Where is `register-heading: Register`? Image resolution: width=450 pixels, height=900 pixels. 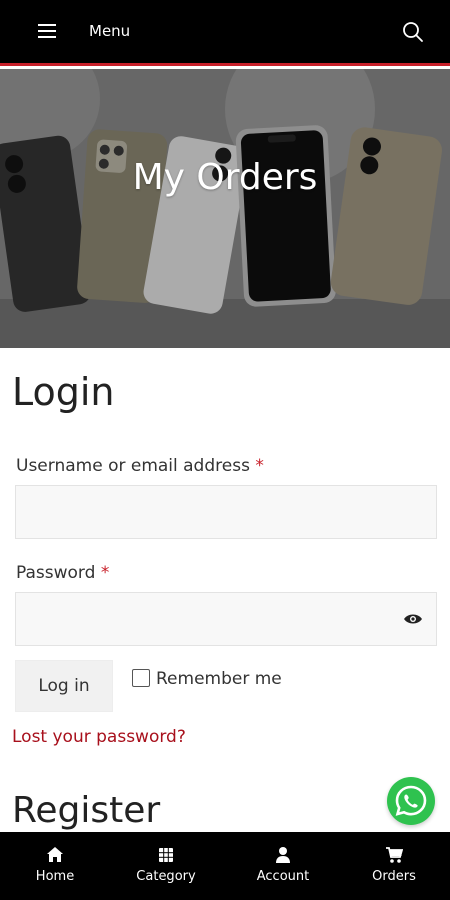 register-heading: Register is located at coordinates (86, 810).